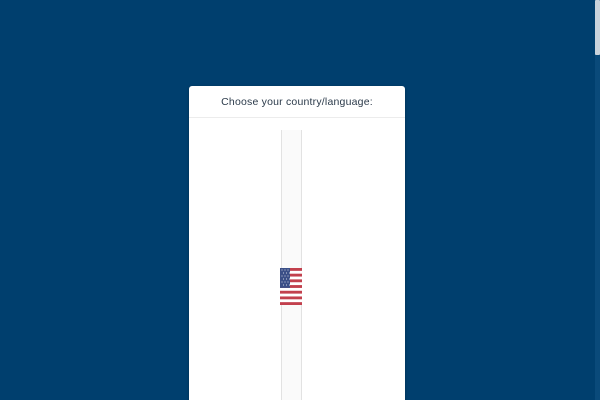  I want to click on dialog-title: Choose your country/language:, so click(297, 101).